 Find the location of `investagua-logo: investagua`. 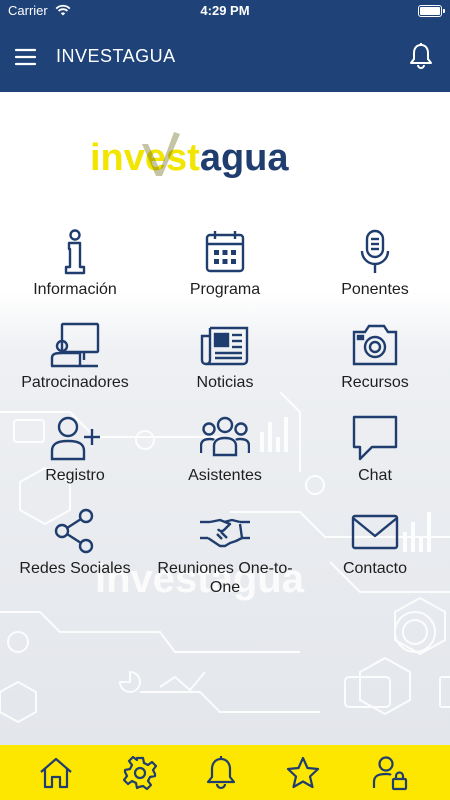

investagua-logo: investagua is located at coordinates (189, 155).